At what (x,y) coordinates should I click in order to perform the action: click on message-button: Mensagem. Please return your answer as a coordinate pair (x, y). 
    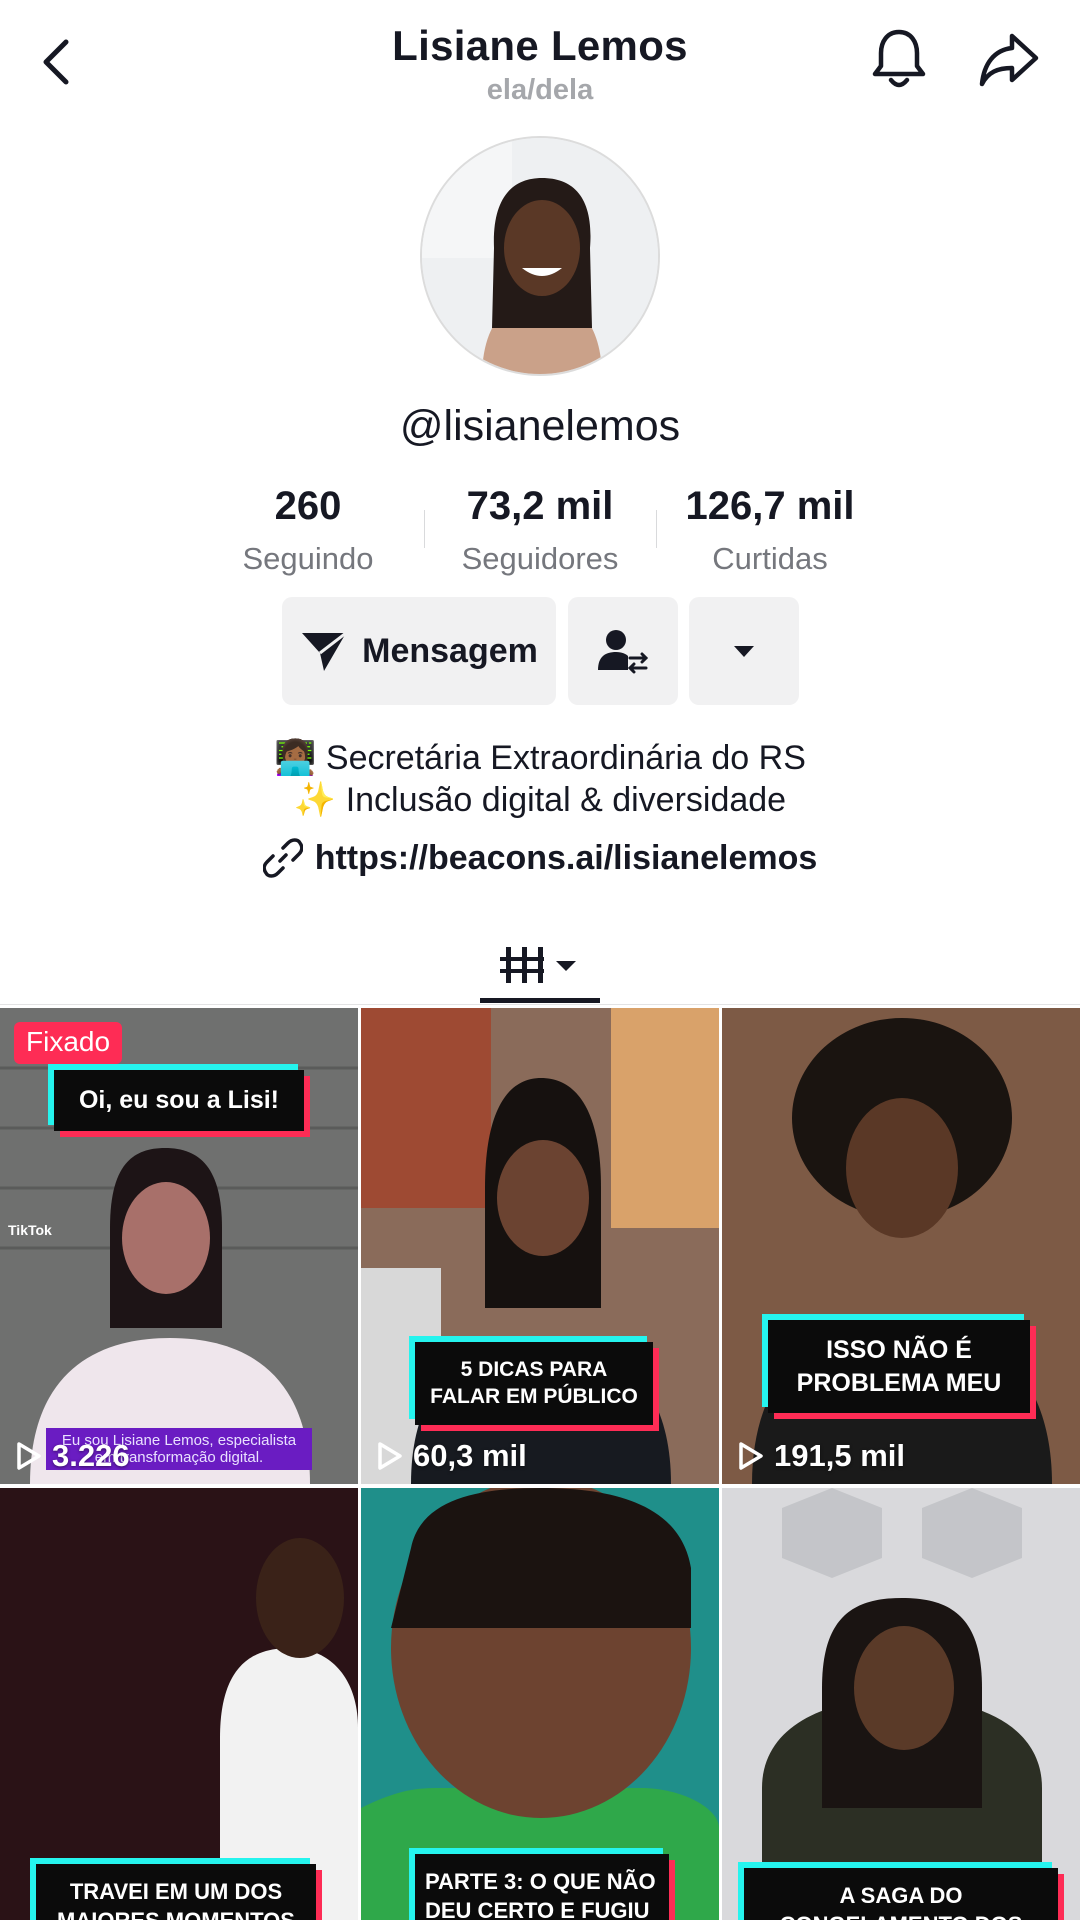
    Looking at the image, I should click on (419, 651).